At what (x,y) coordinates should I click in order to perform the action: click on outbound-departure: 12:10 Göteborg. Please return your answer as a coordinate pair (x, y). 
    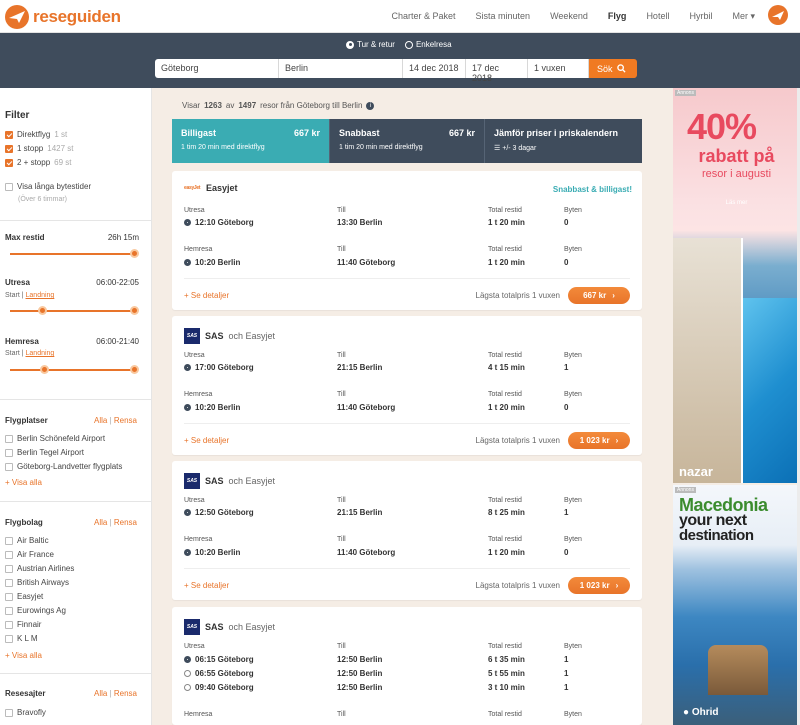
    Looking at the image, I should click on (219, 222).